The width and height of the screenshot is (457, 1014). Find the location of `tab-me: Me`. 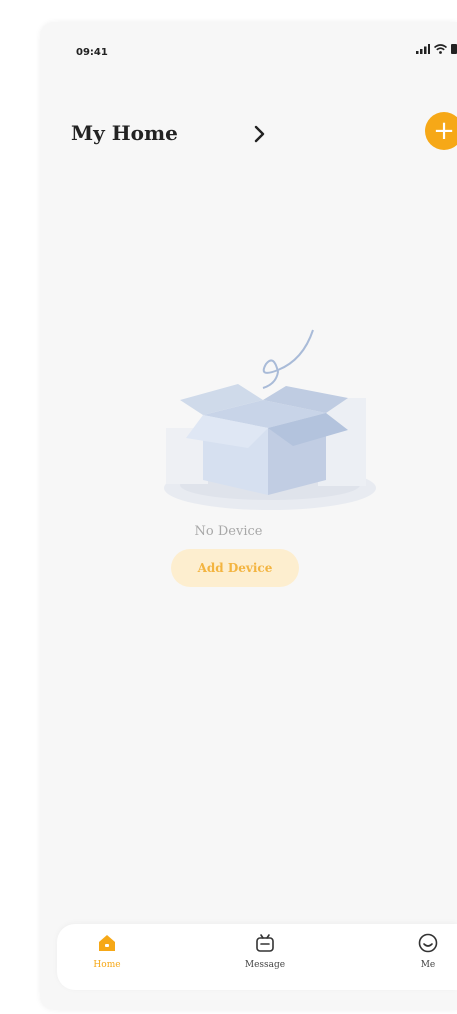

tab-me: Me is located at coordinates (422, 951).